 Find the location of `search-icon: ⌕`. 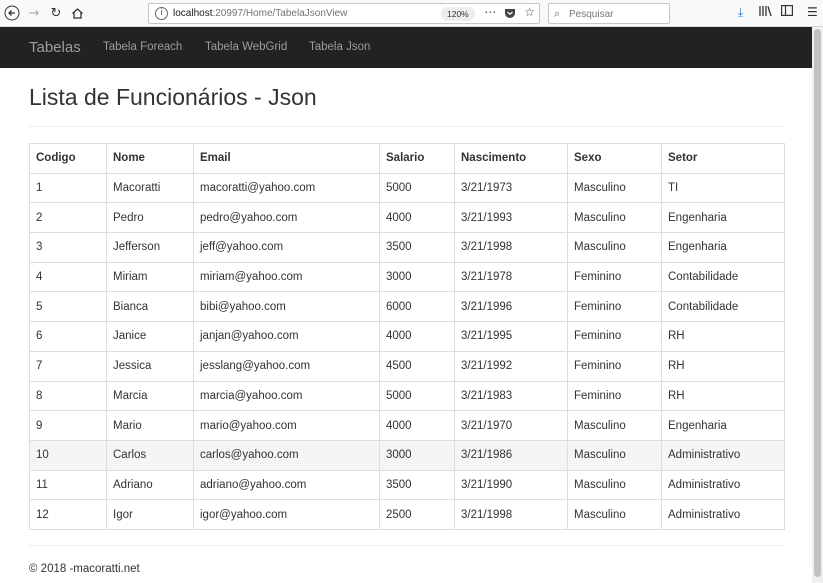

search-icon: ⌕ is located at coordinates (557, 13).